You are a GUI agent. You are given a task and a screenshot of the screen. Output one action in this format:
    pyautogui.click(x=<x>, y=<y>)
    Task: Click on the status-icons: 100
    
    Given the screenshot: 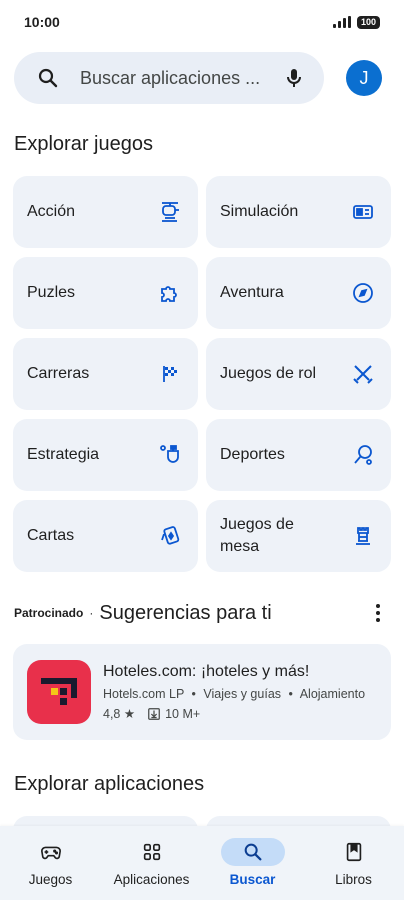 What is the action you would take?
    pyautogui.click(x=356, y=22)
    